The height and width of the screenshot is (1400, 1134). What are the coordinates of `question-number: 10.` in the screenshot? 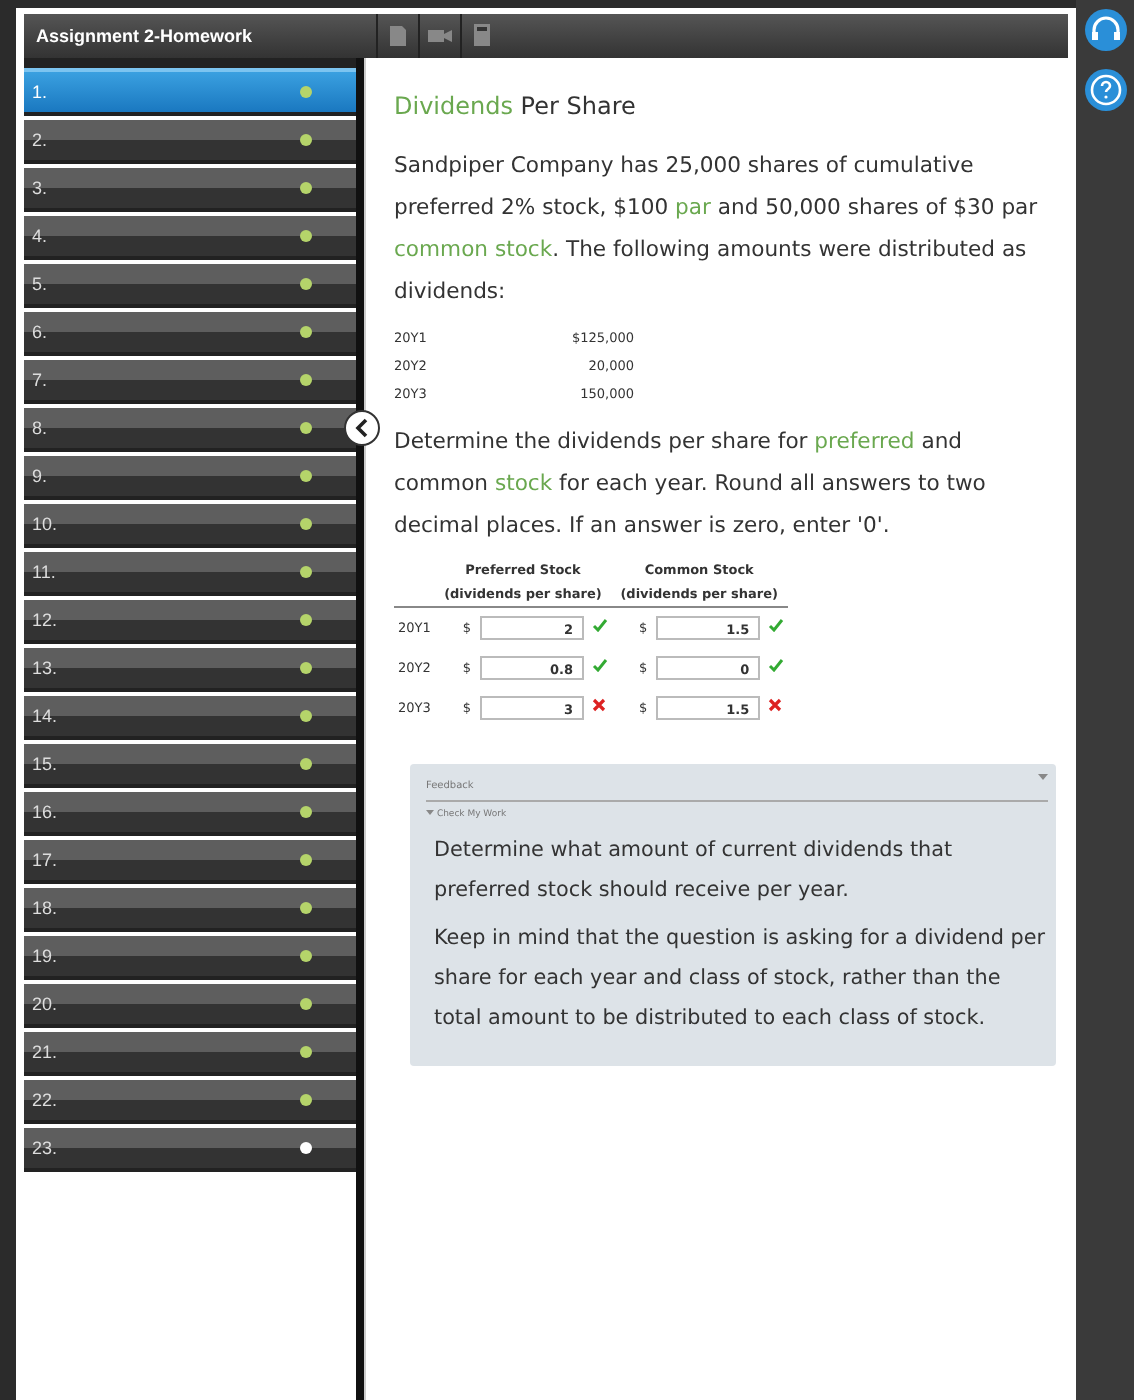 It's located at (45, 524).